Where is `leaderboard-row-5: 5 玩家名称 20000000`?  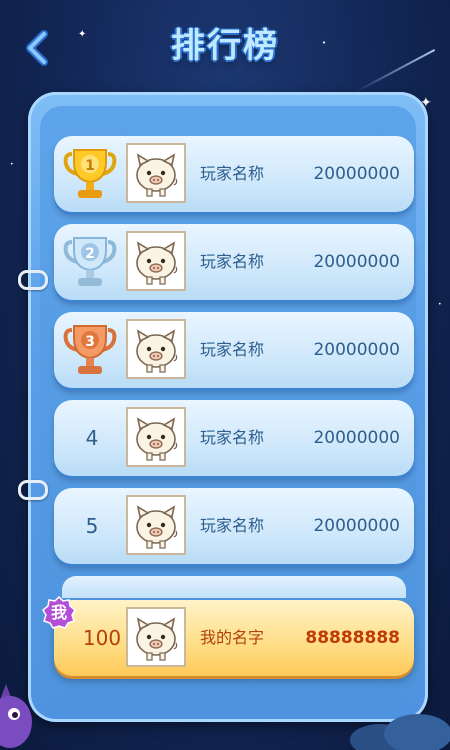 leaderboard-row-5: 5 玩家名称 20000000 is located at coordinates (234, 526).